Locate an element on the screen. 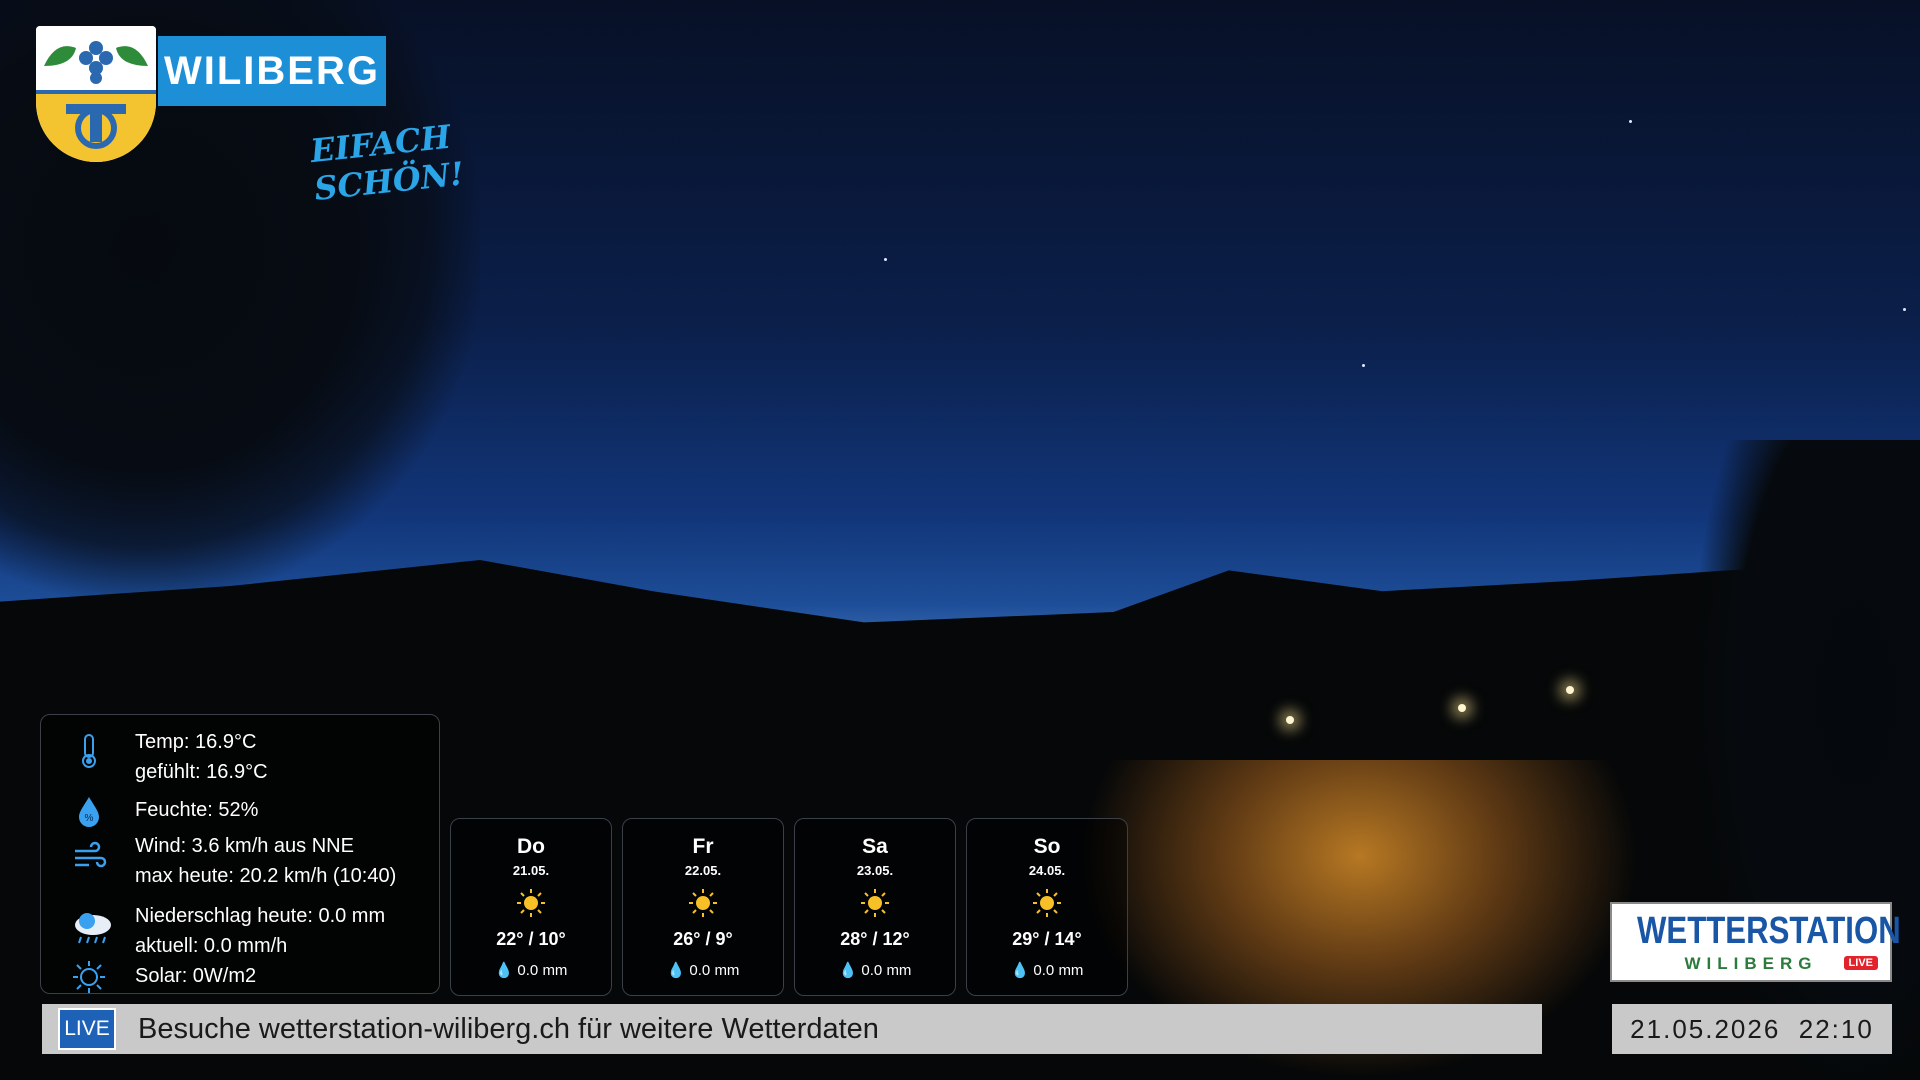 The height and width of the screenshot is (1080, 1920). tree-silhouette-right is located at coordinates (1810, 760).